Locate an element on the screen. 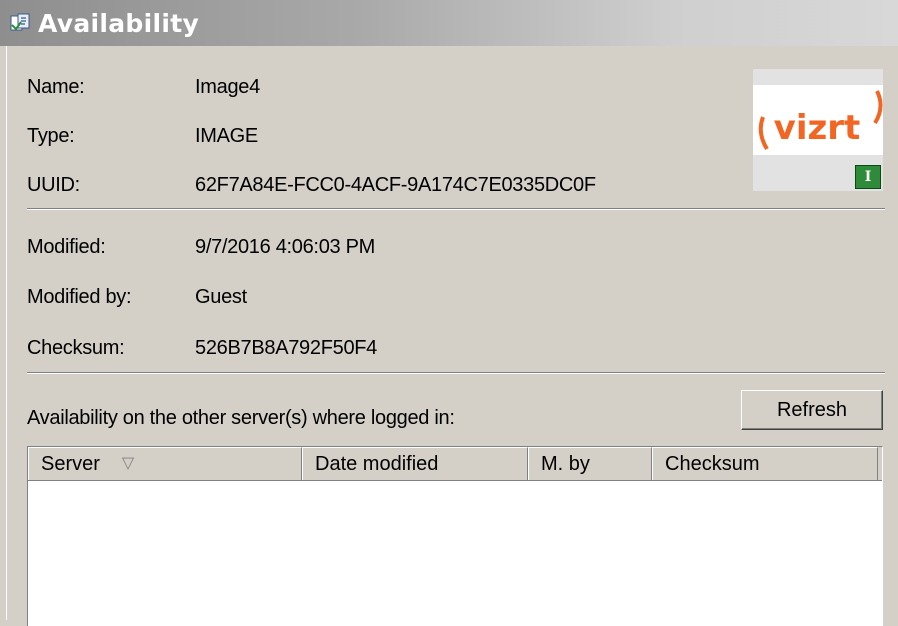  type-label: Type: is located at coordinates (51, 136).